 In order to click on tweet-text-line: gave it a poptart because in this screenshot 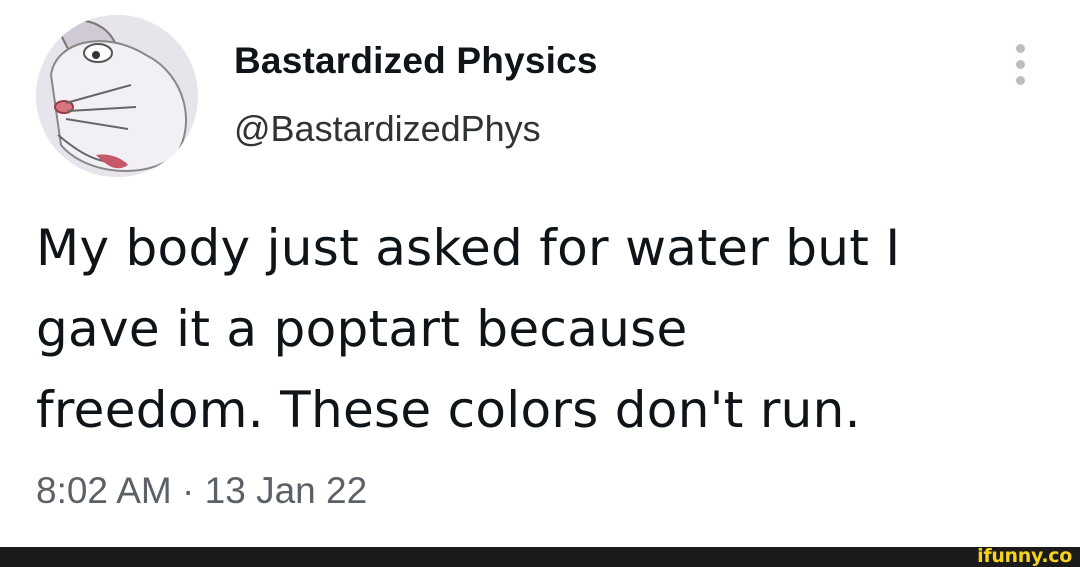, I will do `click(362, 329)`.